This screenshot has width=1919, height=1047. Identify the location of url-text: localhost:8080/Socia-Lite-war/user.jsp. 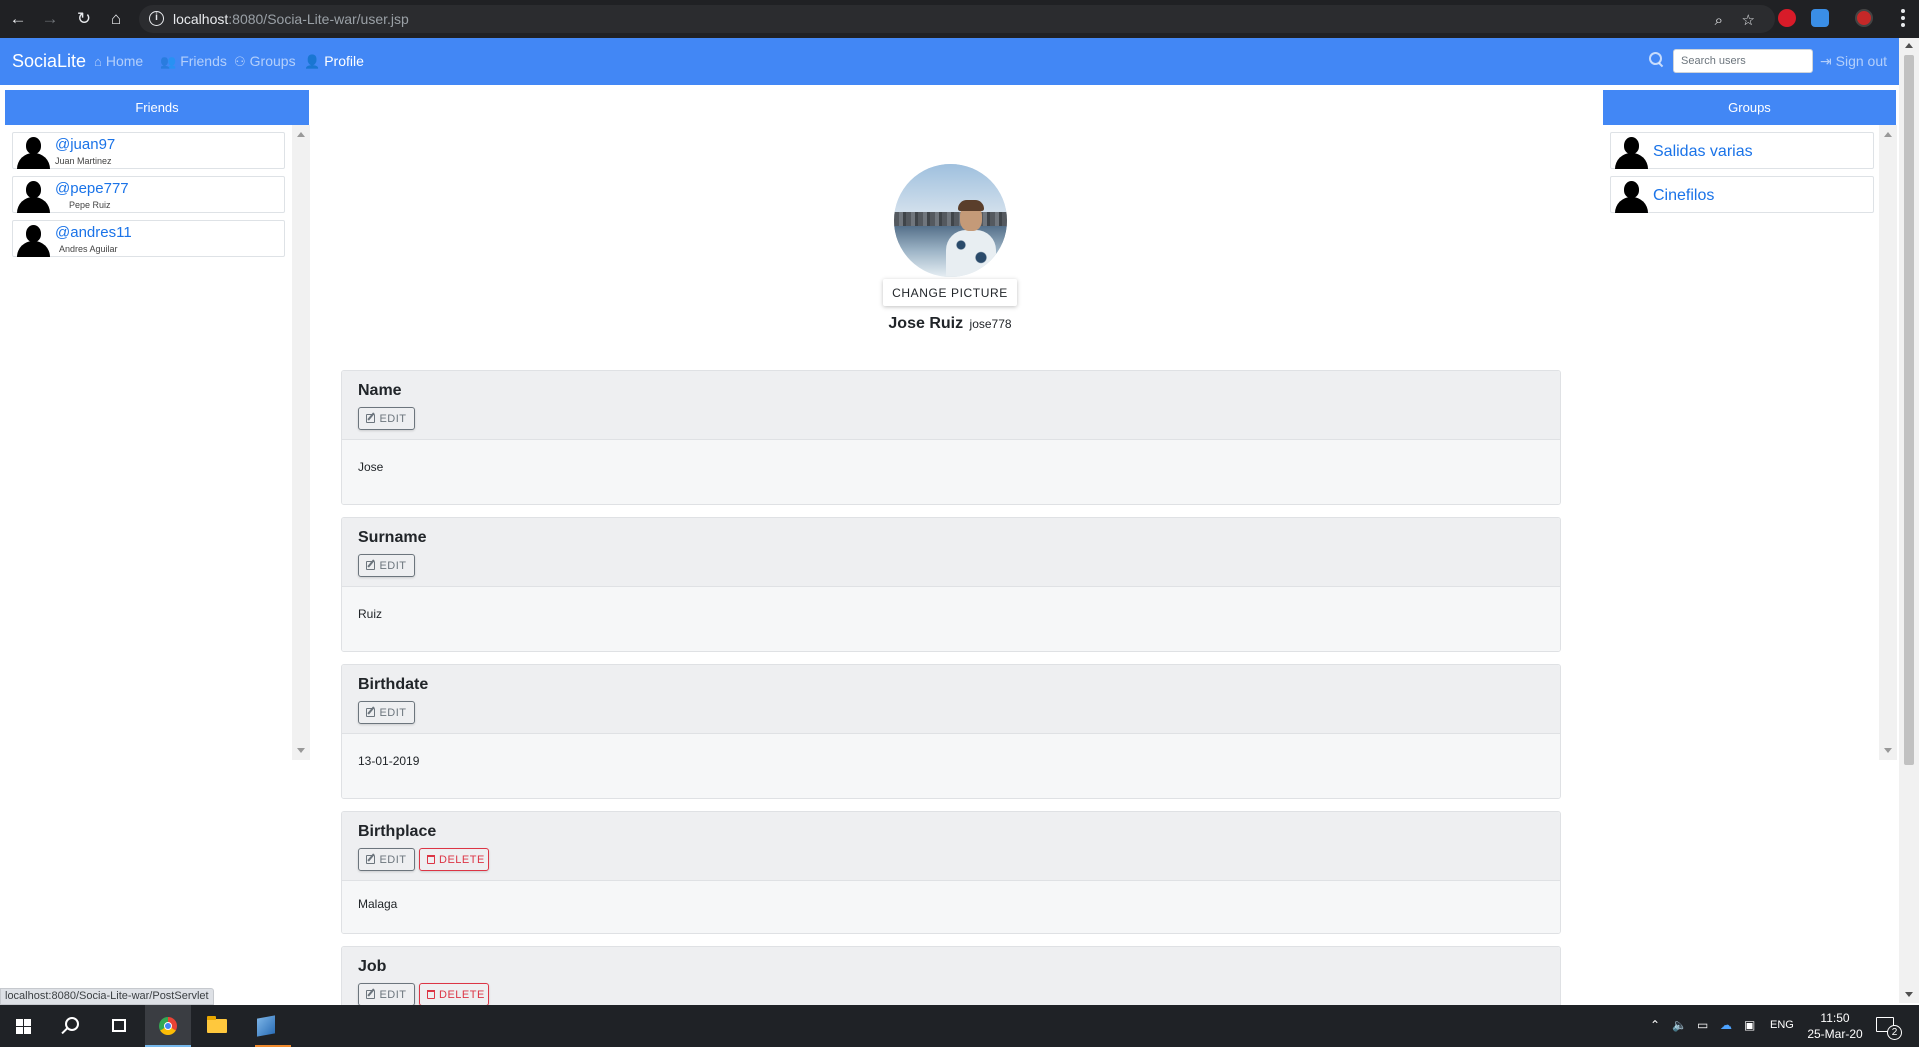
(291, 19).